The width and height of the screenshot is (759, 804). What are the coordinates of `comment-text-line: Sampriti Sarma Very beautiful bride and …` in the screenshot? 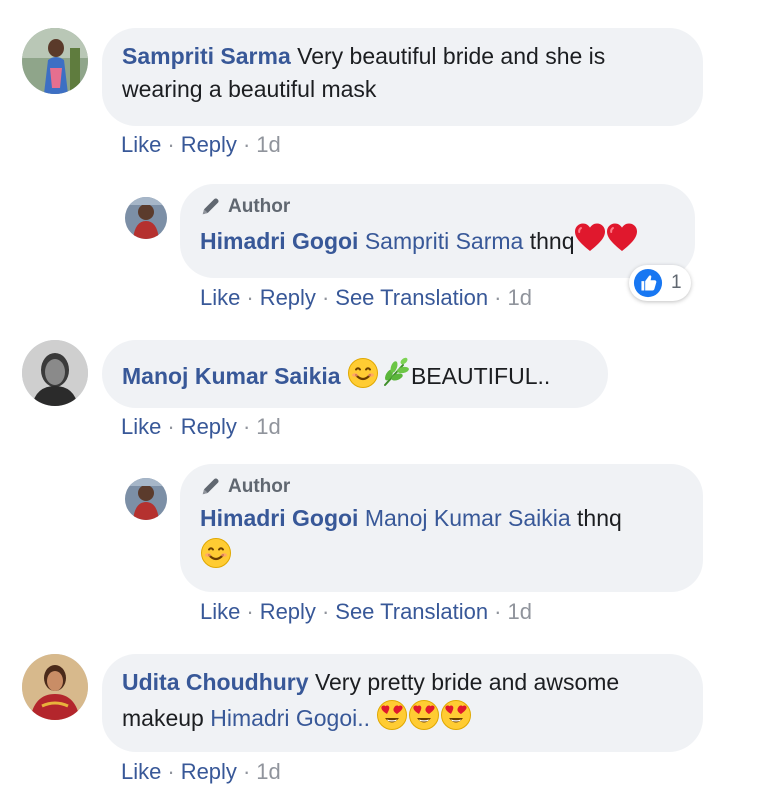 It's located at (402, 56).